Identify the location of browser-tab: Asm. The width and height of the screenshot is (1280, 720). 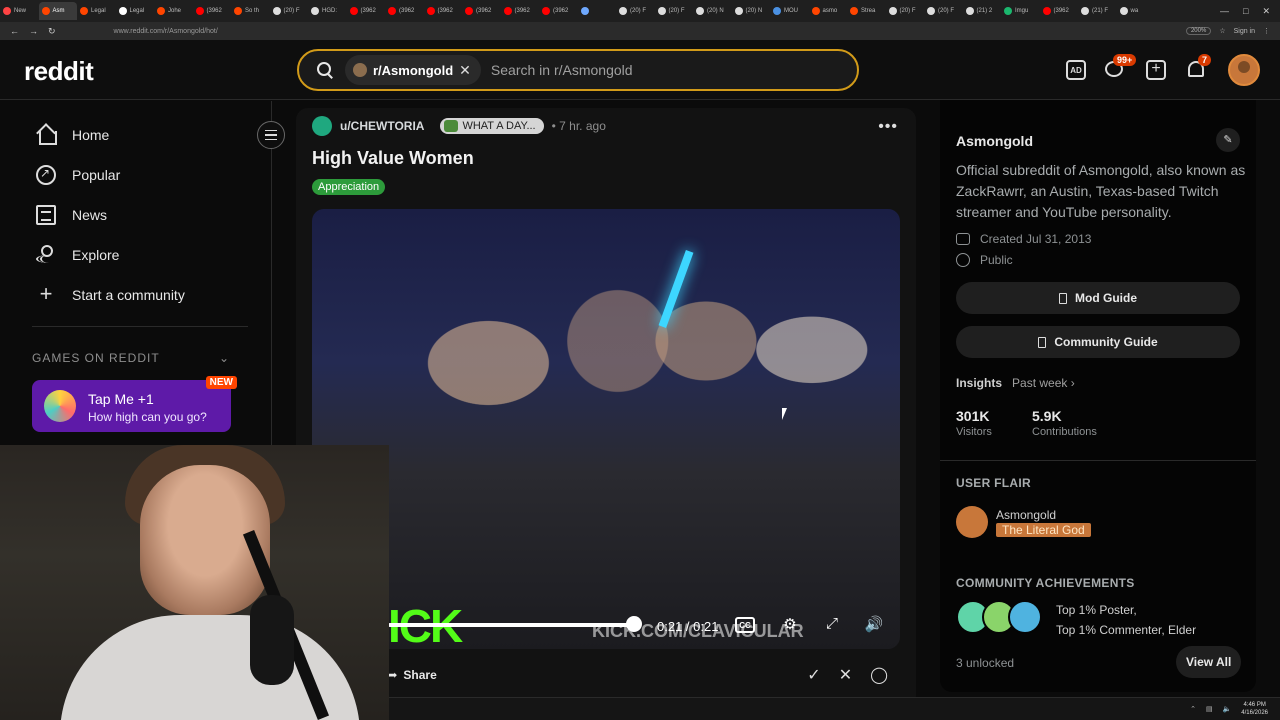
(57, 11).